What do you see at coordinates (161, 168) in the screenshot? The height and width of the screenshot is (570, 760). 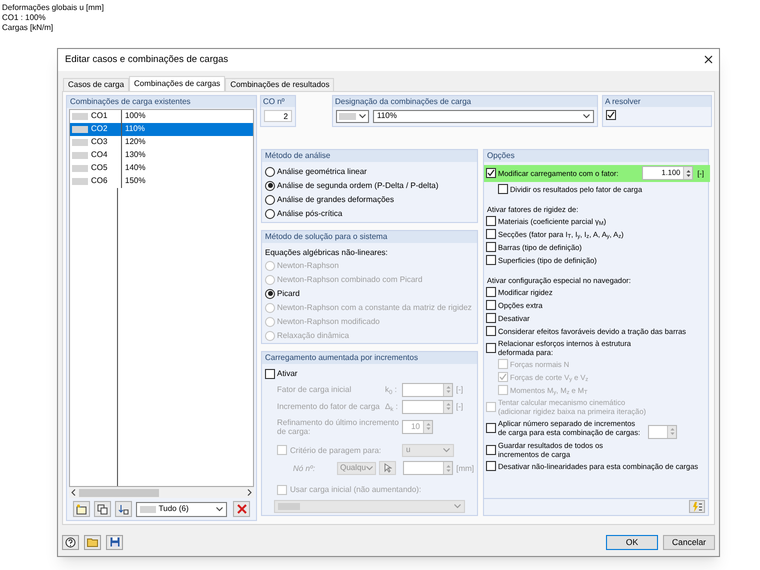 I see `list-row: CO5 140%` at bounding box center [161, 168].